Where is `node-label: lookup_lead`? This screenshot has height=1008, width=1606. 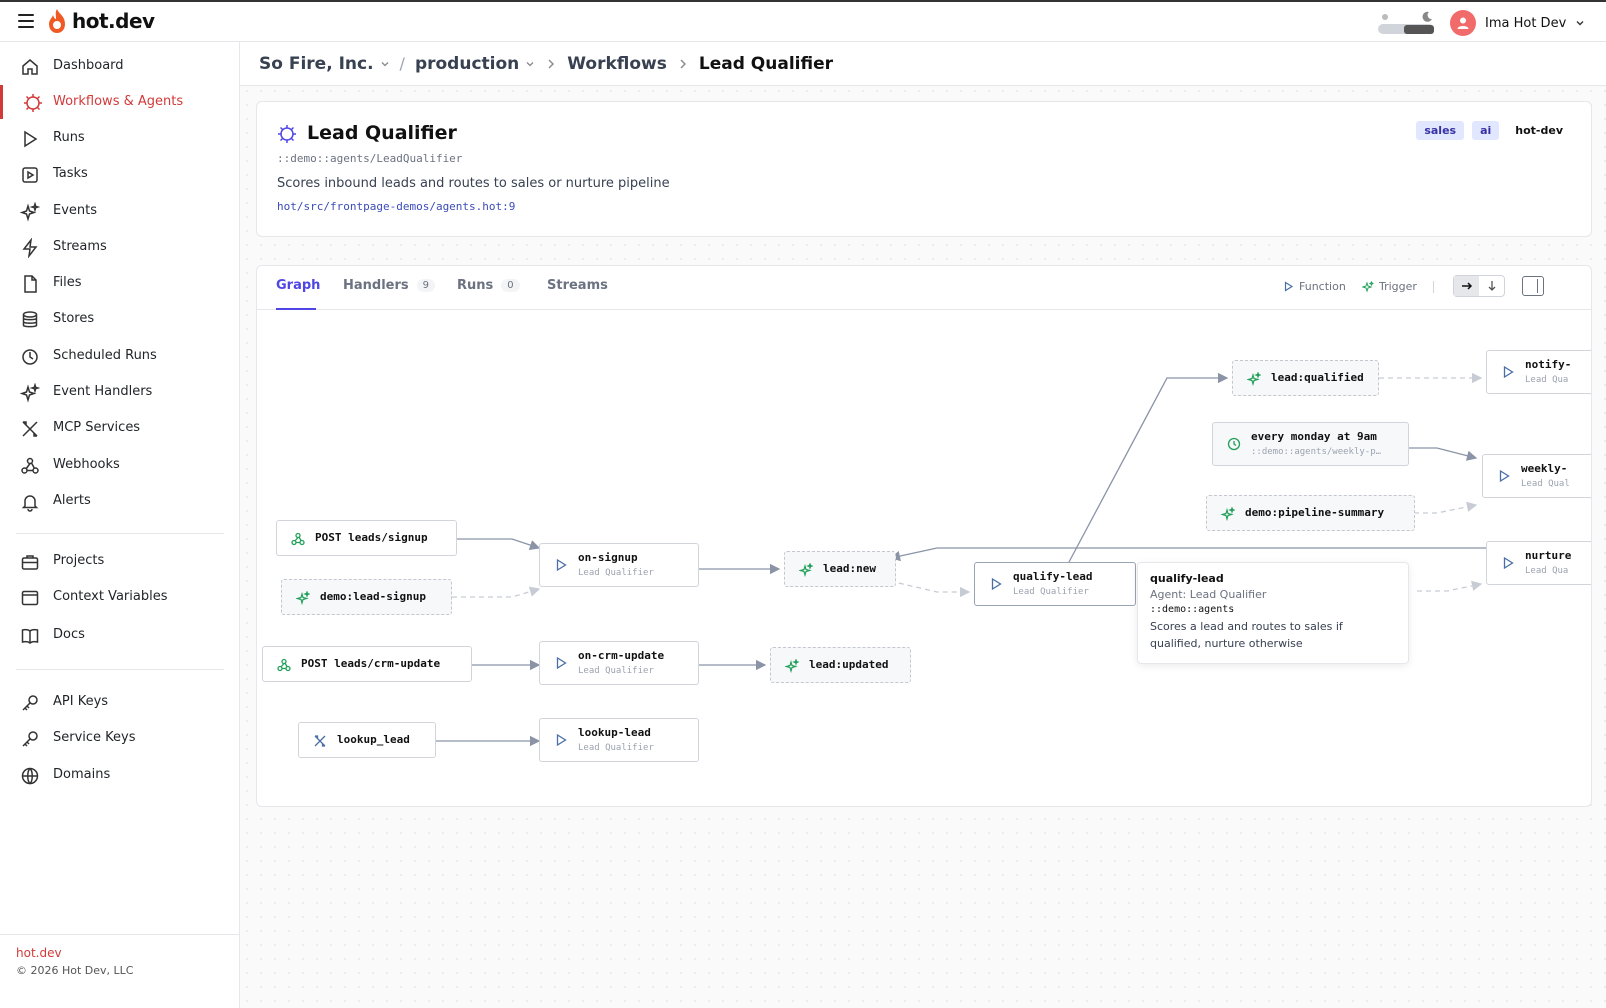
node-label: lookup_lead is located at coordinates (373, 739).